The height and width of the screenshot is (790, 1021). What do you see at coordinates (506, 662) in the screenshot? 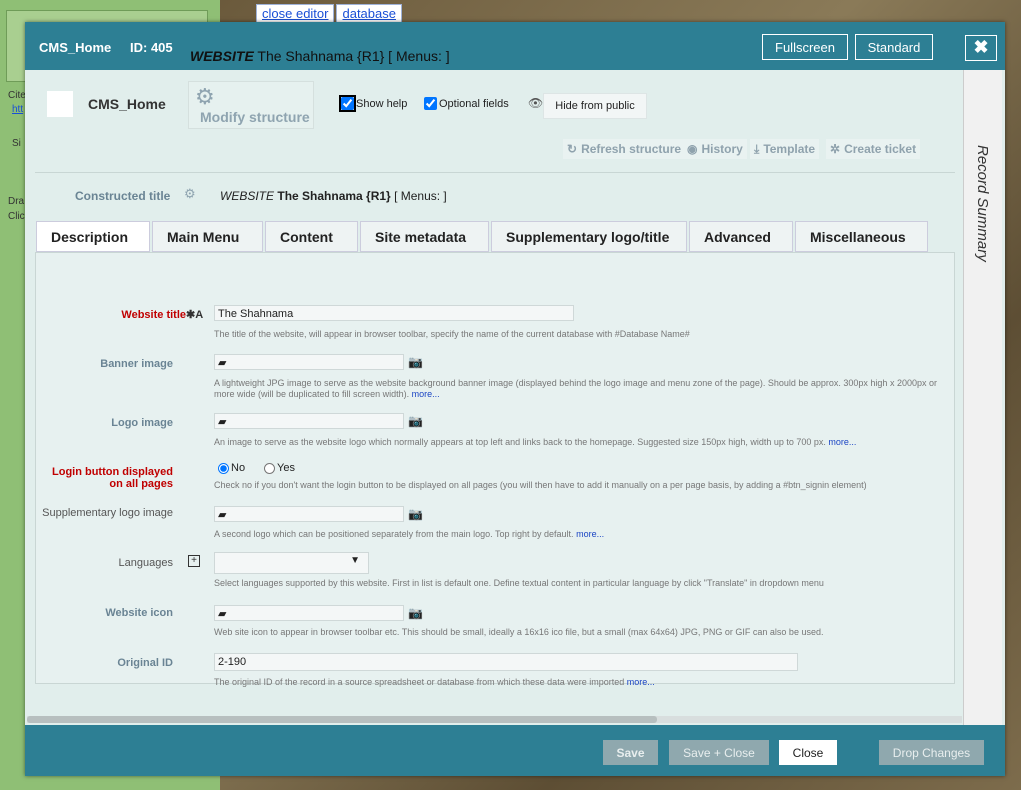
I see `original-id-input: 2-190` at bounding box center [506, 662].